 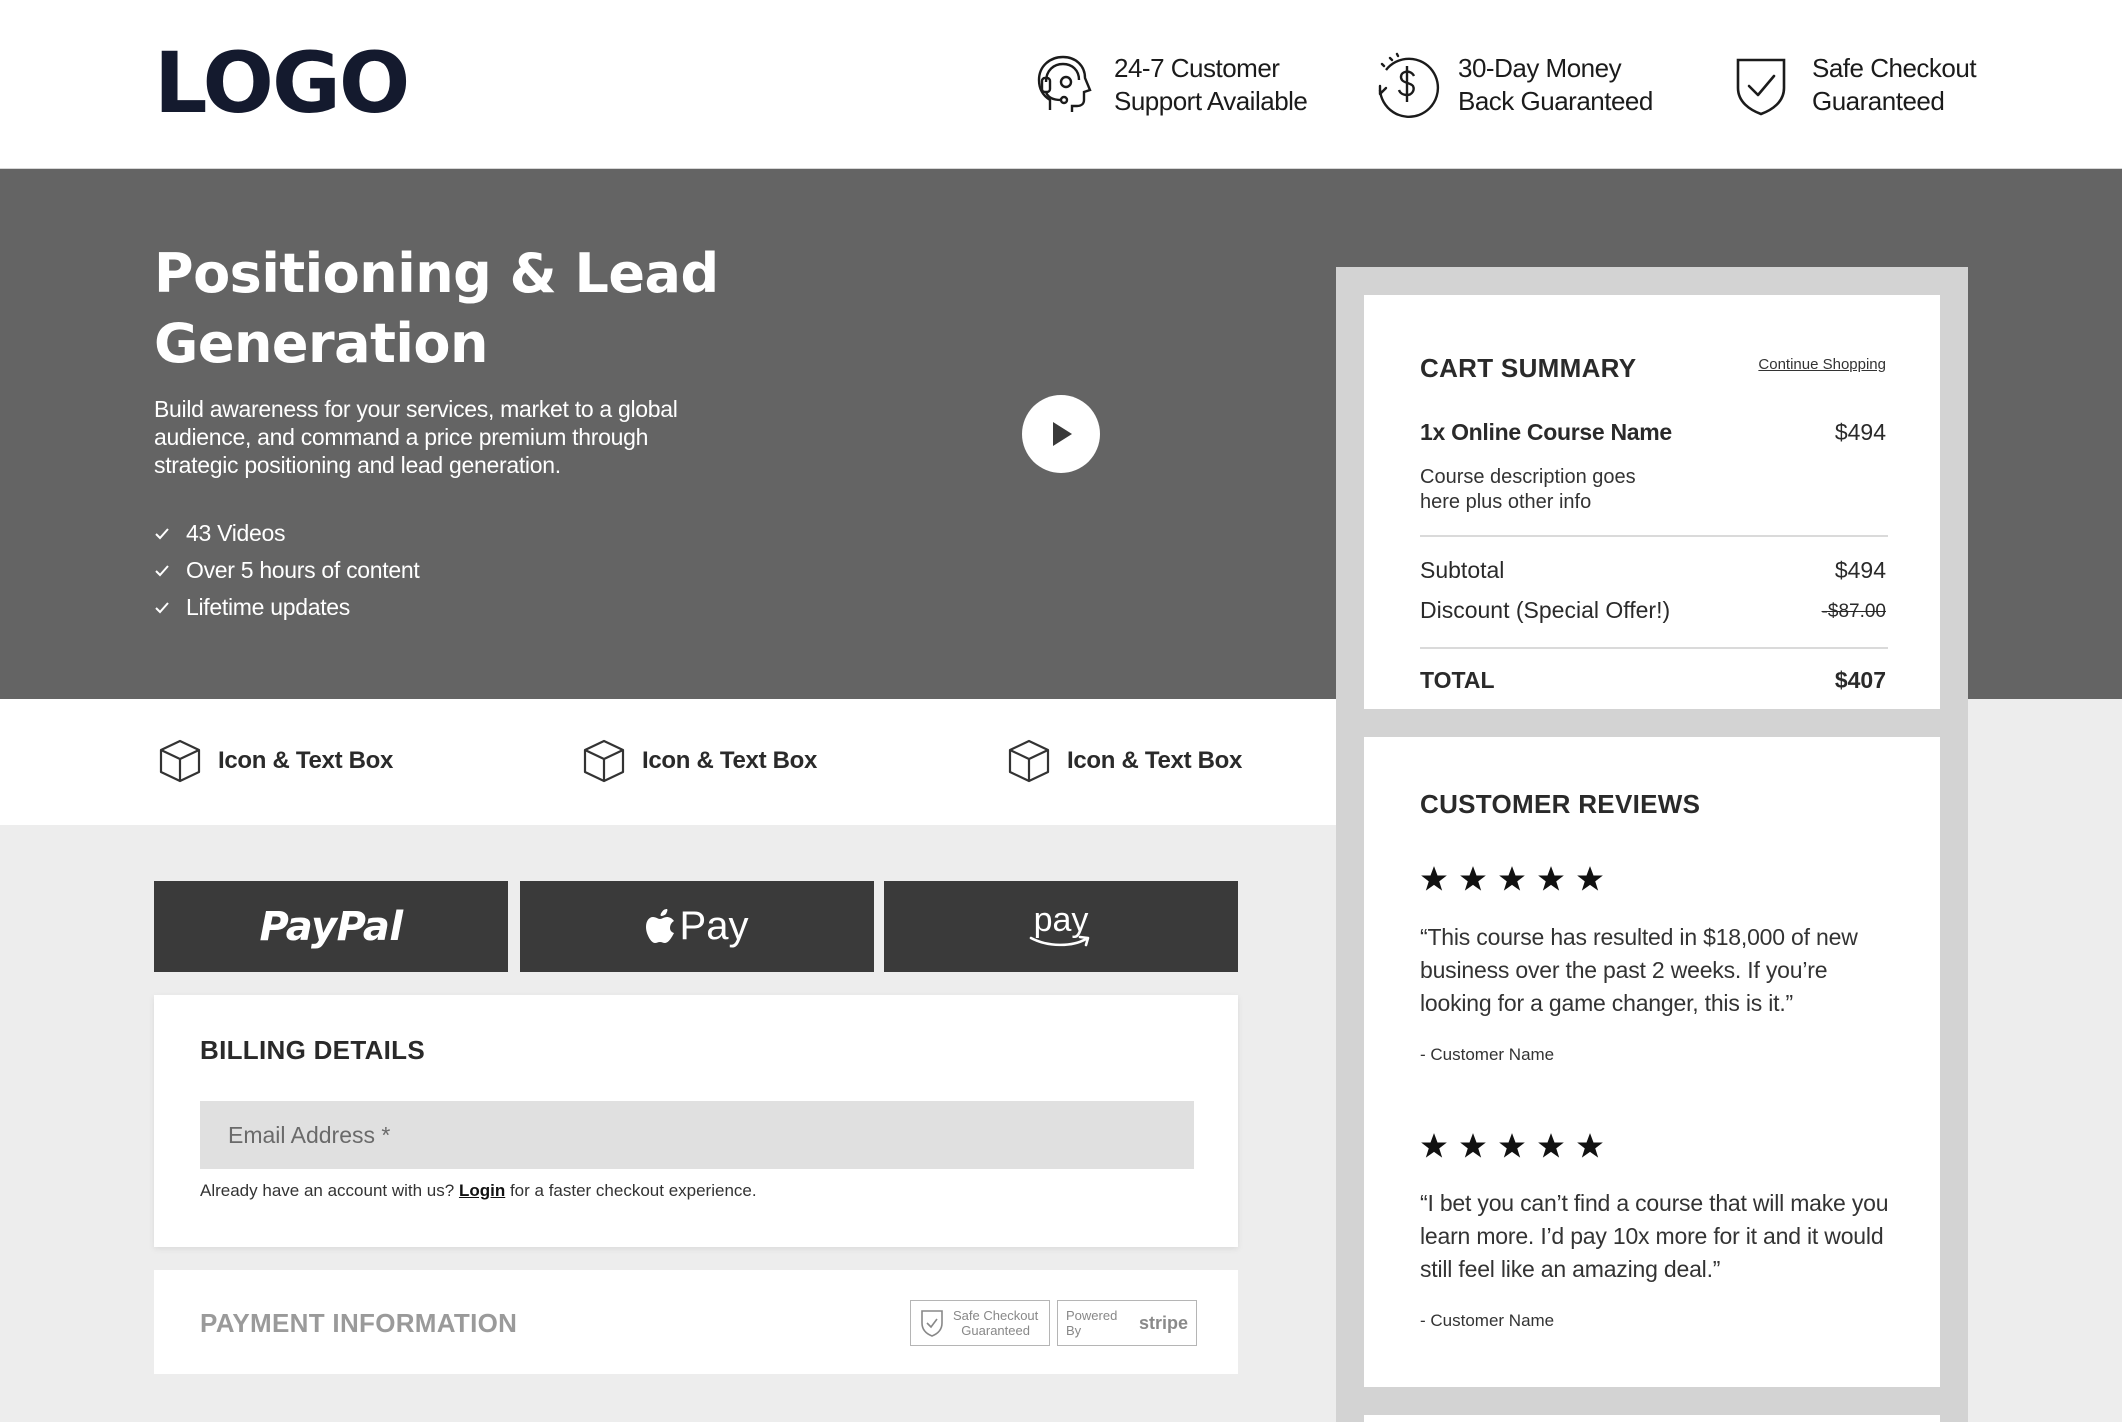 I want to click on continue-shopping-link: Continue Shopping, so click(x=1822, y=364).